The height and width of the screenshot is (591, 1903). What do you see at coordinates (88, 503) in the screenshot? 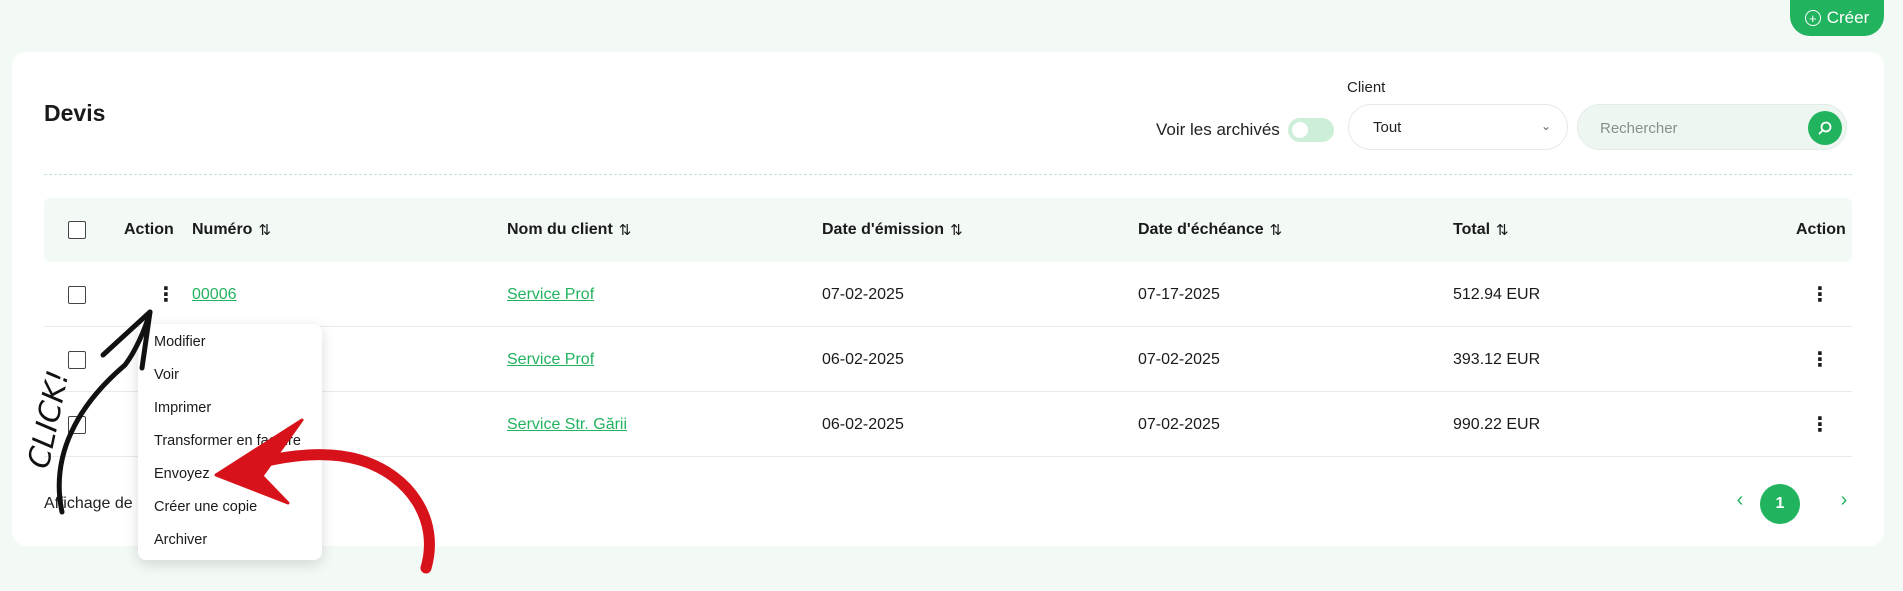
I see `pagination-summary: Affichage de` at bounding box center [88, 503].